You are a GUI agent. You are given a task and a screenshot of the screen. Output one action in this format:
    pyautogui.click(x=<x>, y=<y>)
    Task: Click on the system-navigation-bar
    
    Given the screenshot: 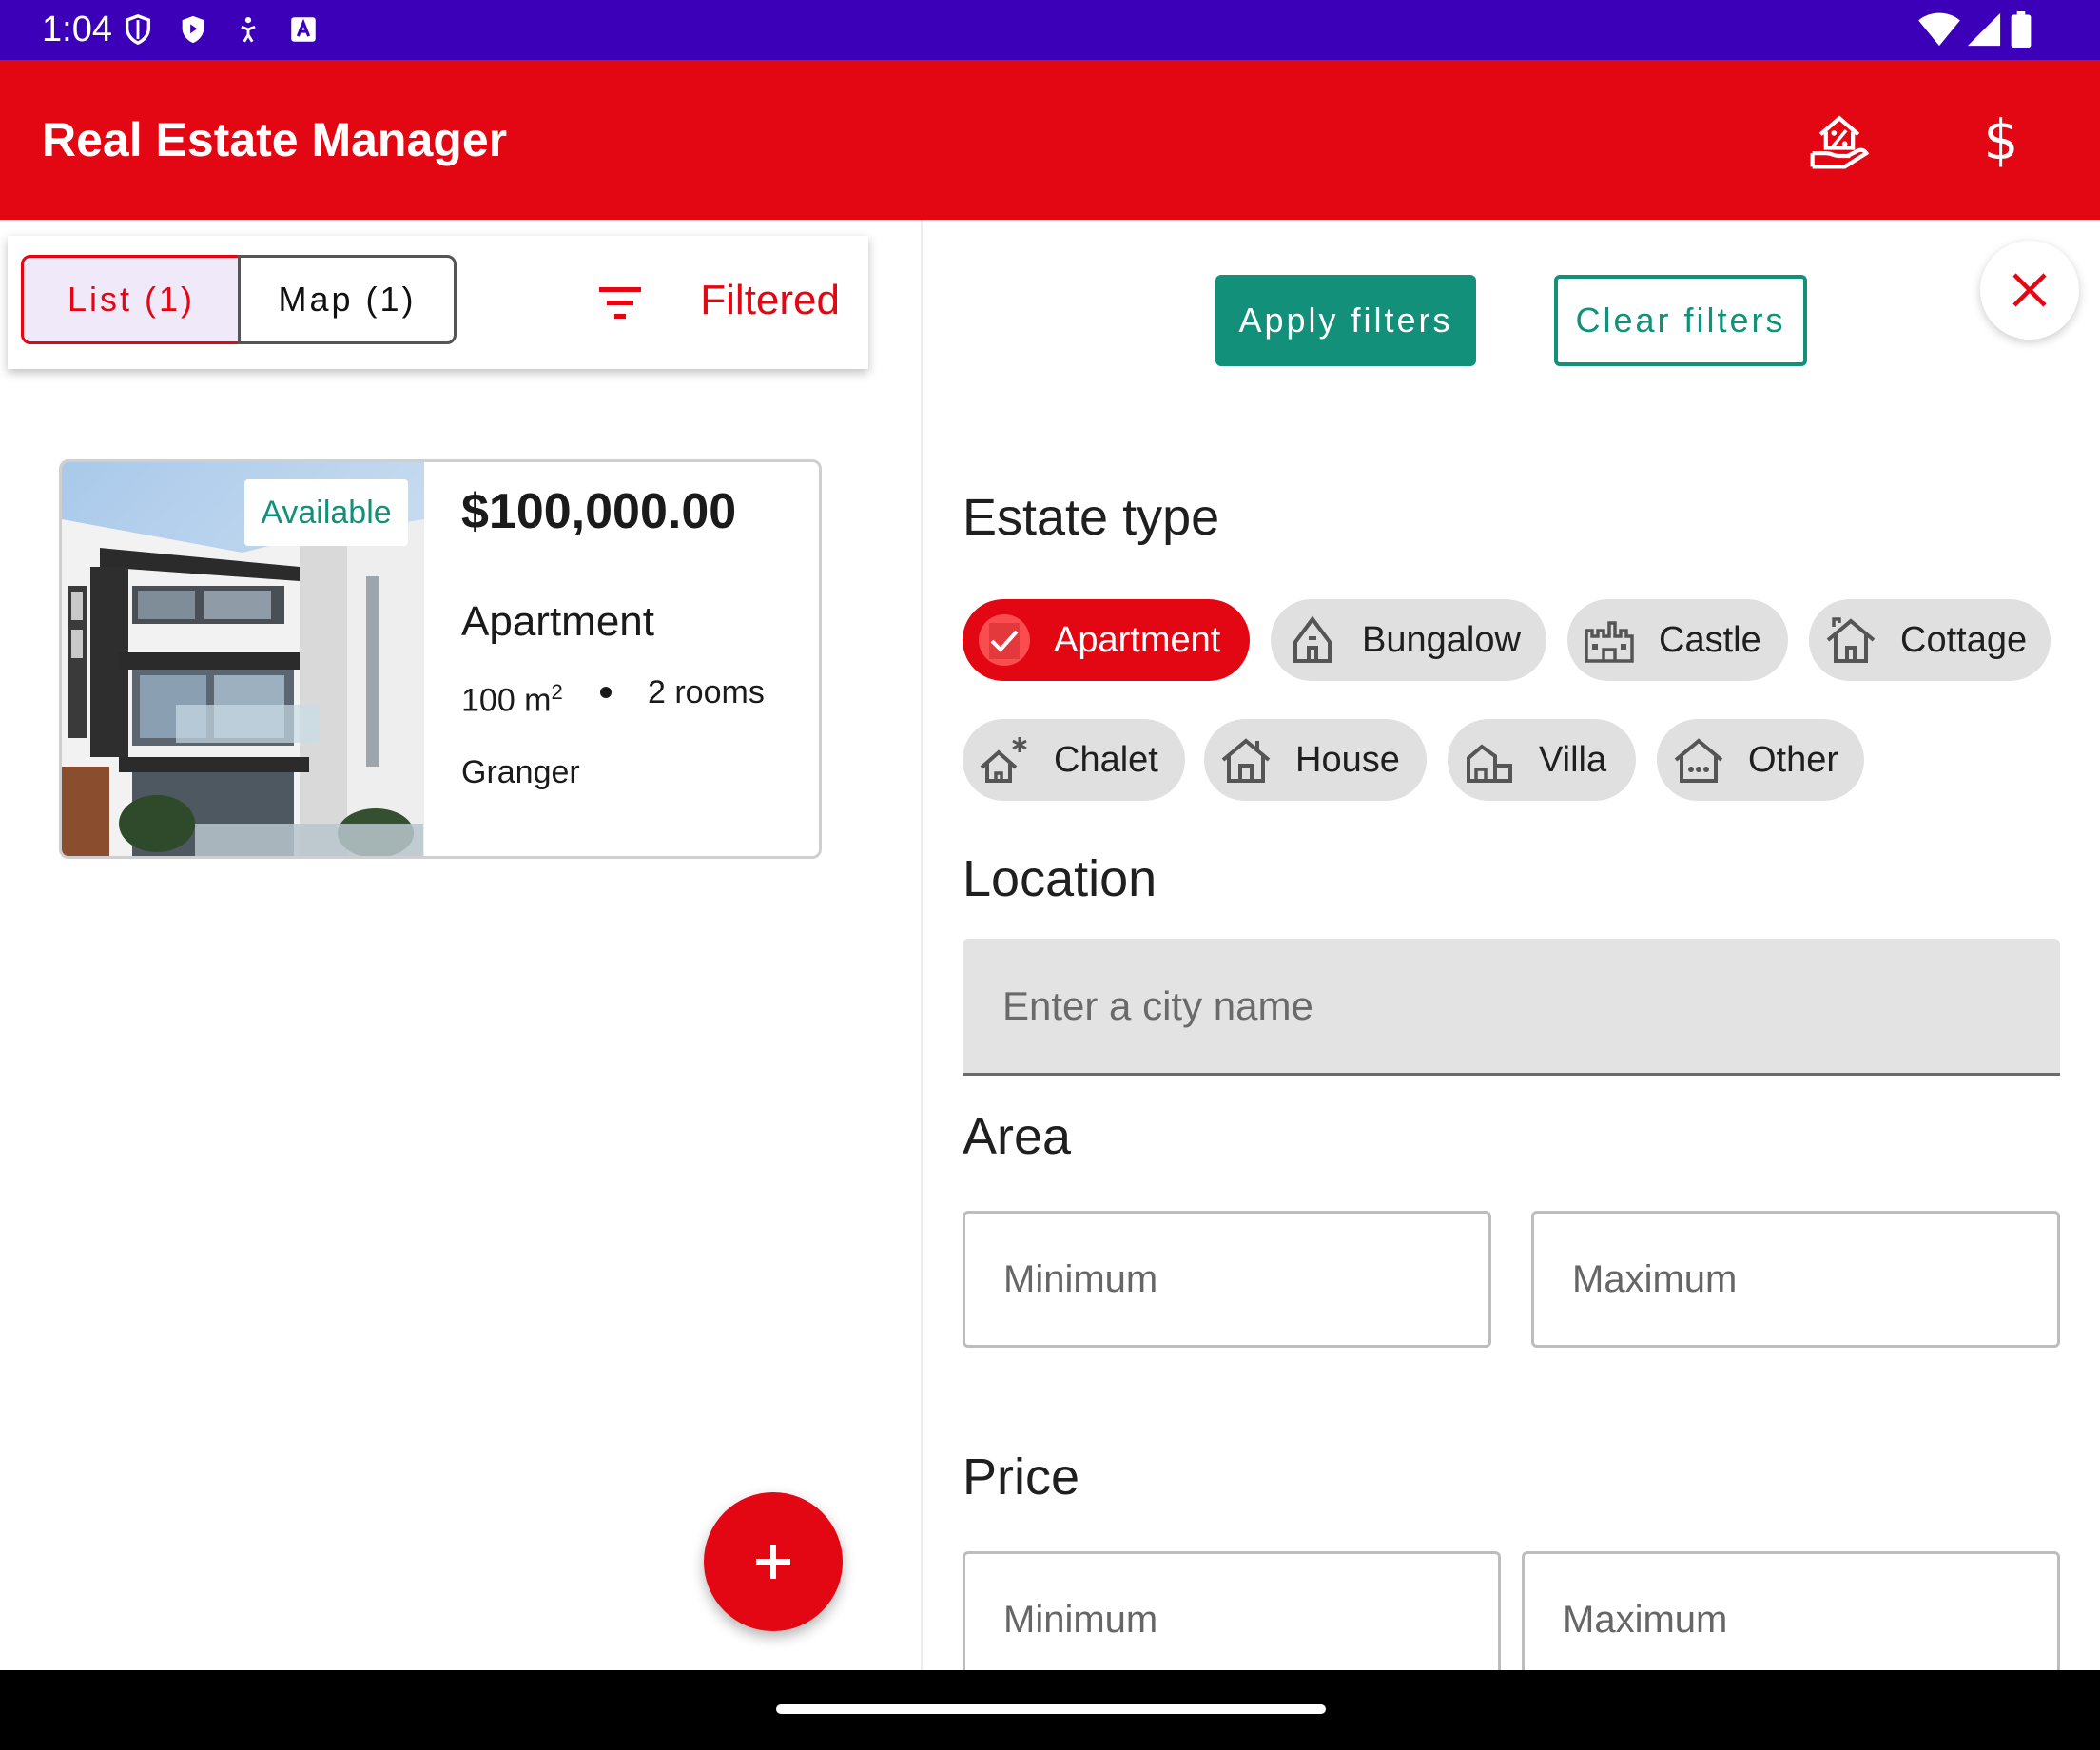 What is the action you would take?
    pyautogui.click(x=1050, y=1710)
    